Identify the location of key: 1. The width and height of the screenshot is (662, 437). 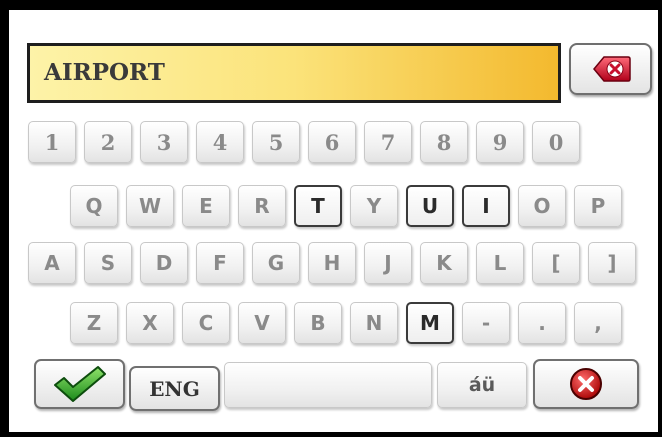
(52, 142).